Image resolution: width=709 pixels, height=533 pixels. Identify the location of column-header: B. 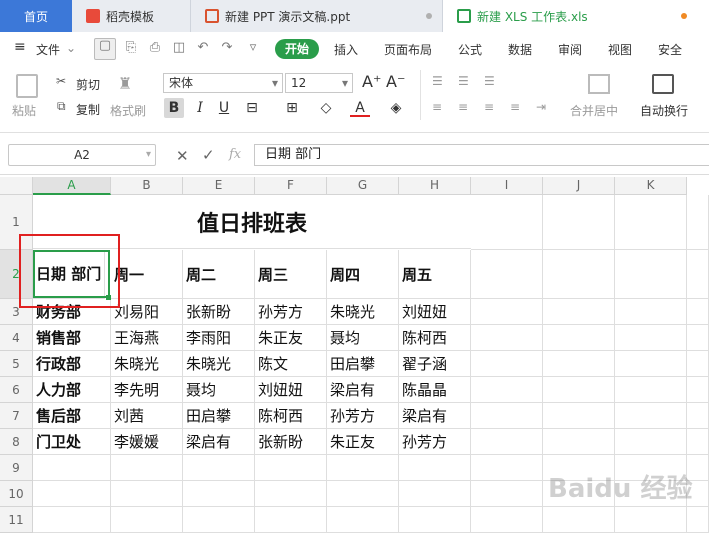
(147, 186).